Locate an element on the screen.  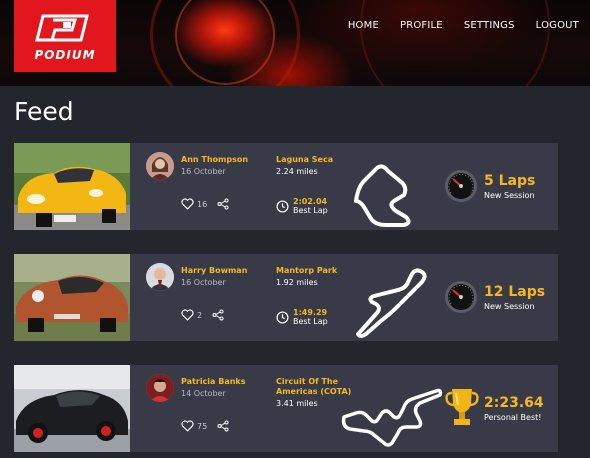
likes: 75 is located at coordinates (205, 426).